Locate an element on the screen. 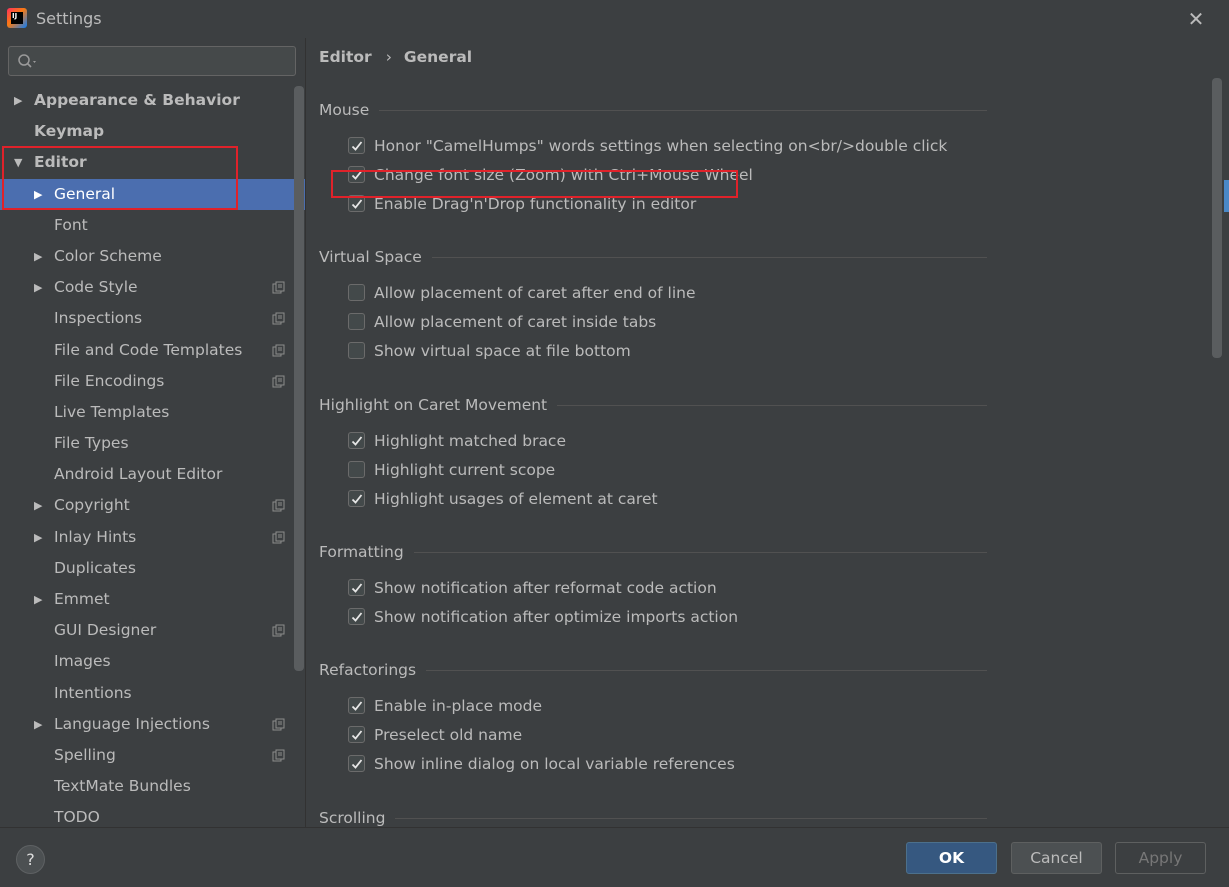 Image resolution: width=1229 pixels, height=887 pixels. tree-item-live-templates: Live Templates is located at coordinates (152, 412).